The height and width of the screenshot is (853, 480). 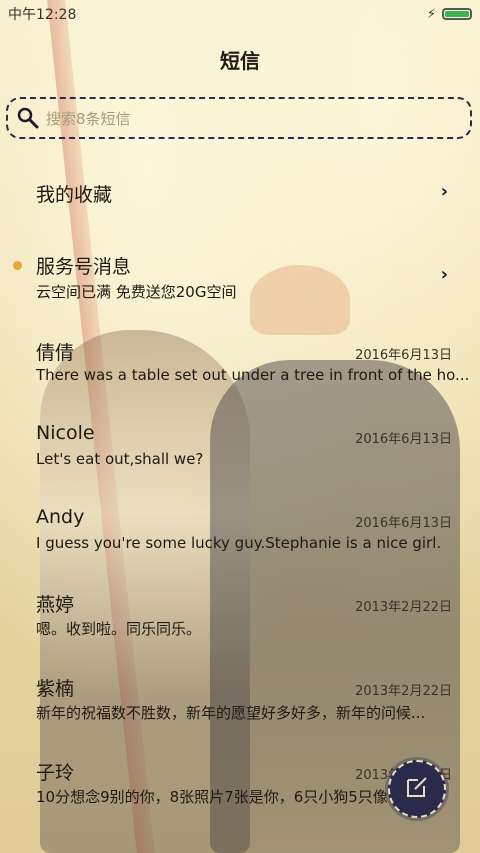 I want to click on message-preview: 嗯。收到啦。同乐同乐。, so click(x=119, y=629).